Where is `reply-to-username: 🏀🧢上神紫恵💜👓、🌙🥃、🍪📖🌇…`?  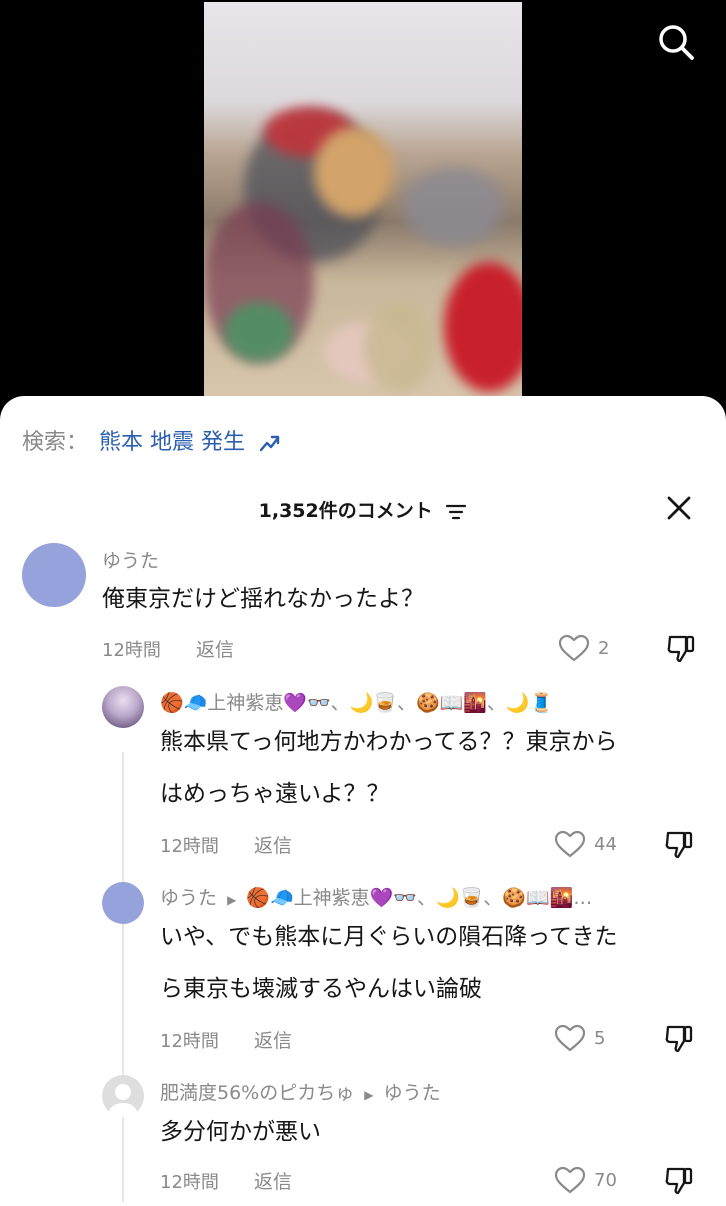 reply-to-username: 🏀🧢上神紫恵💜👓、🌙🥃、🍪📖🌇… is located at coordinates (419, 898).